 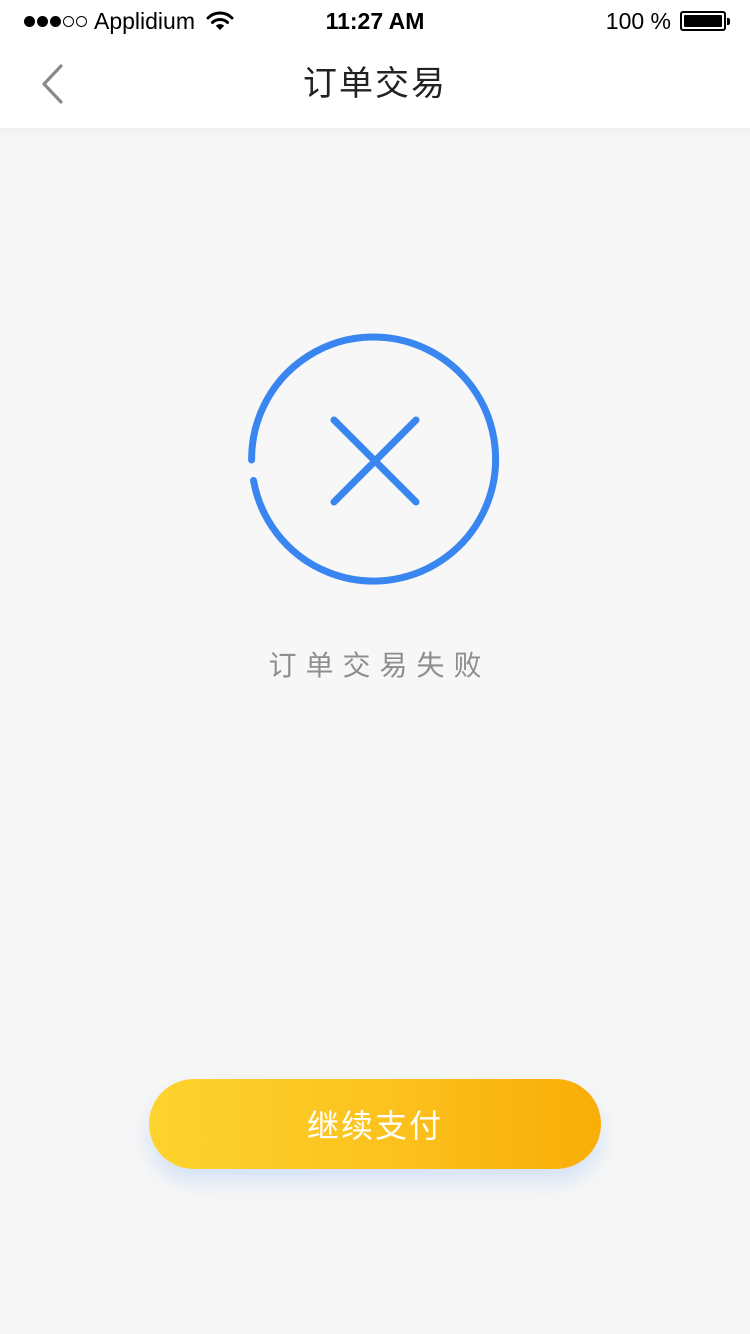 I want to click on nav-bar: 订单交易, so click(x=375, y=84).